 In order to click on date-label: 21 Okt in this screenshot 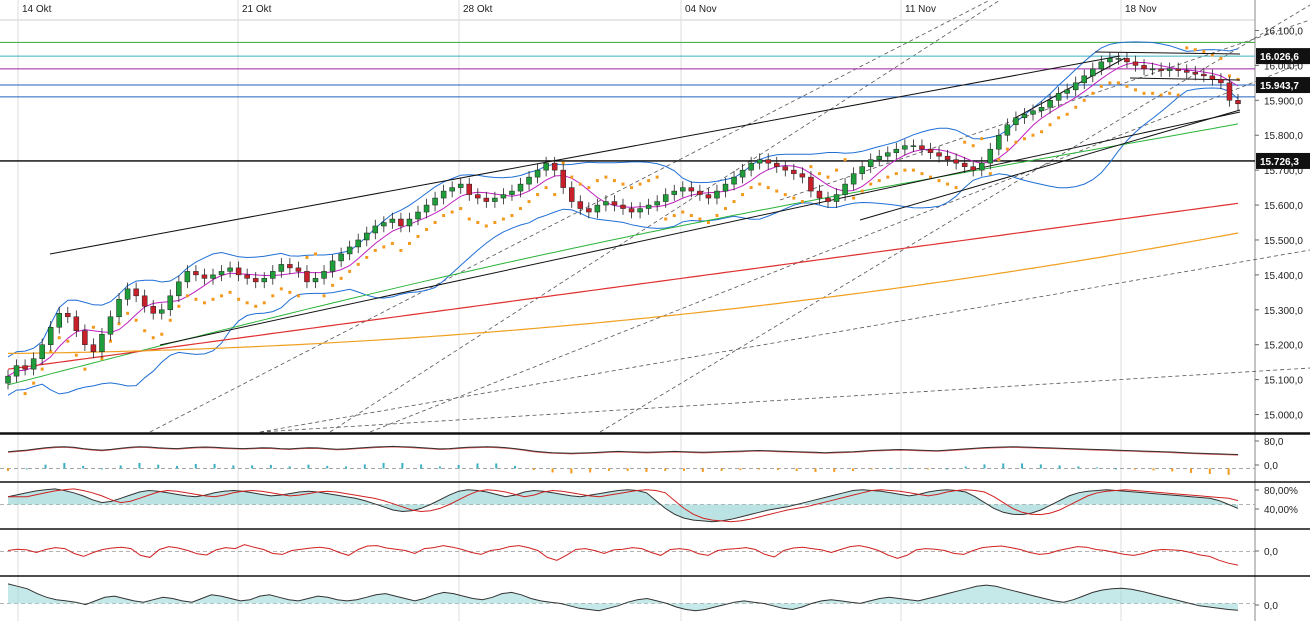, I will do `click(257, 9)`.